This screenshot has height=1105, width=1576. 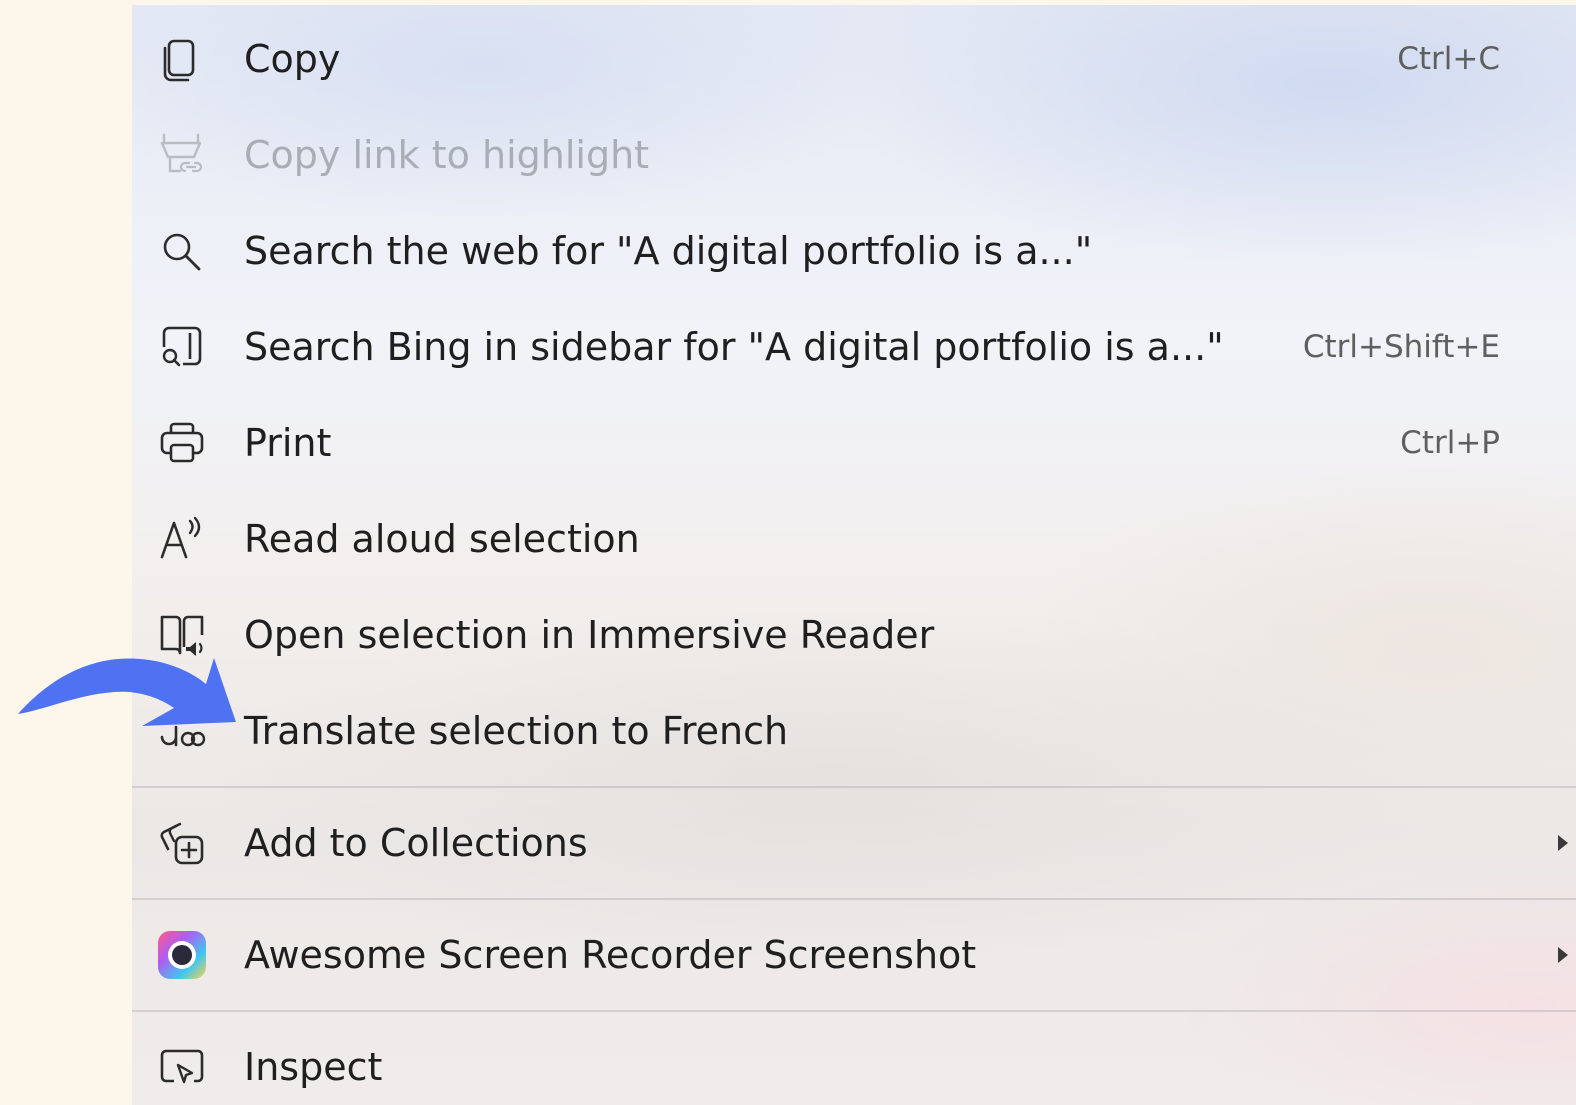 I want to click on menu-item-inspect: Inspect, so click(x=854, y=1062).